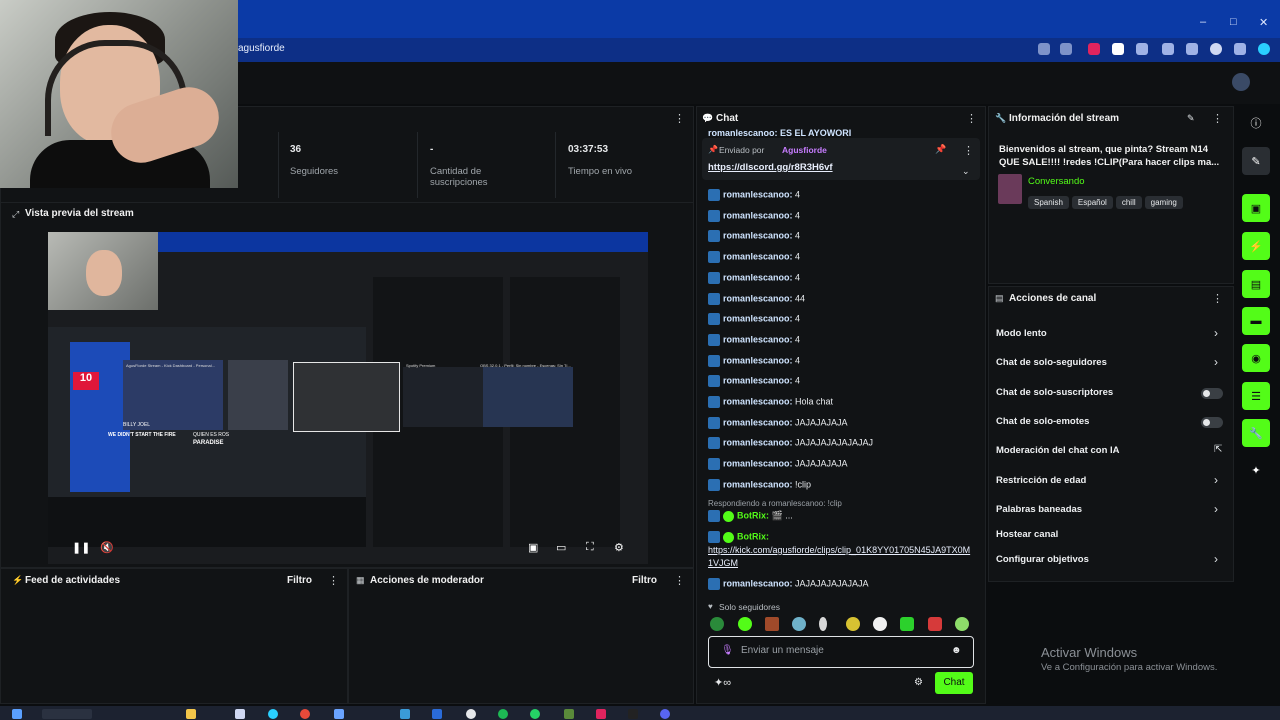  I want to click on external-link-icon: ⇱, so click(1218, 449).